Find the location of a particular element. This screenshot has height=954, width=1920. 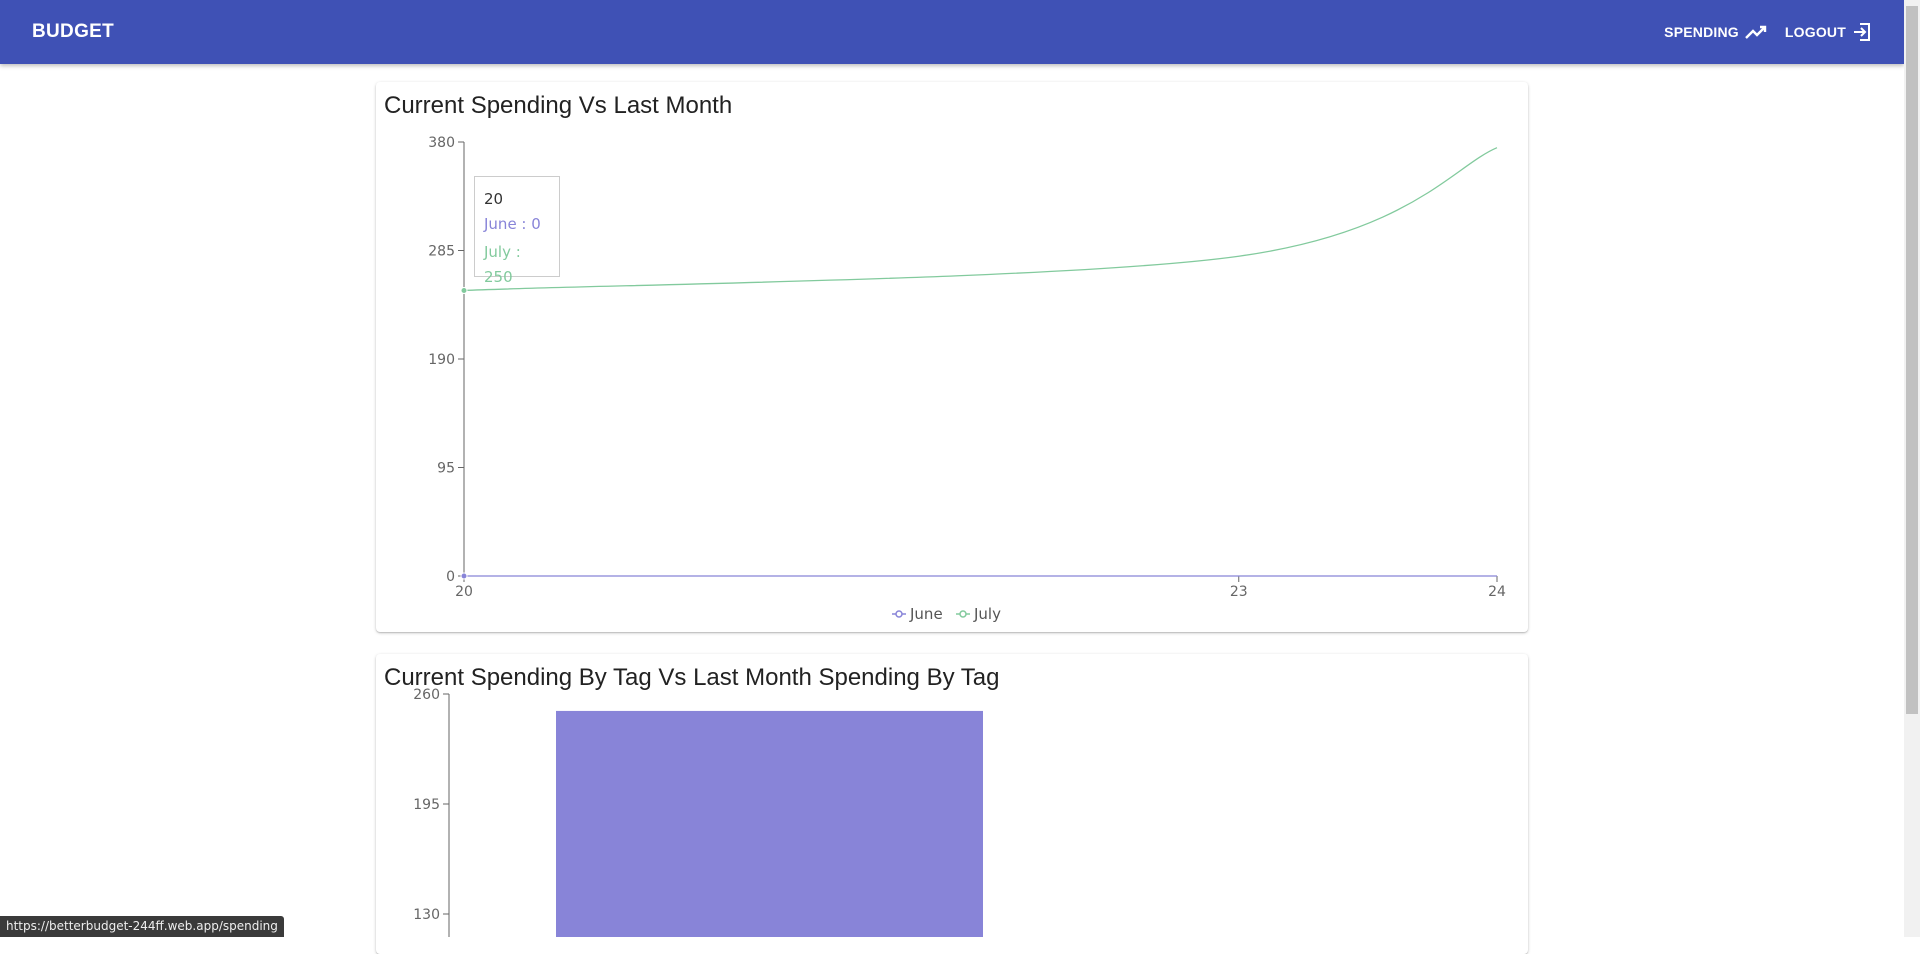

tooltip-july: July : 250 is located at coordinates (502, 264).